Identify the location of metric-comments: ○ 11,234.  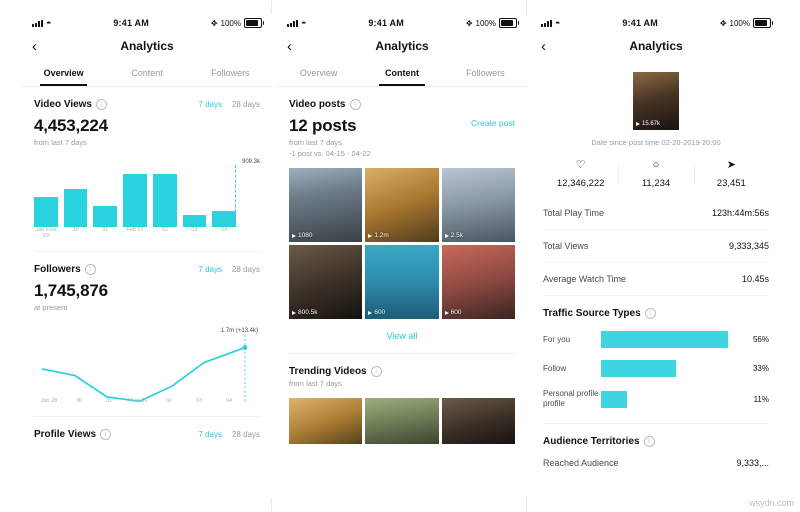
(655, 174).